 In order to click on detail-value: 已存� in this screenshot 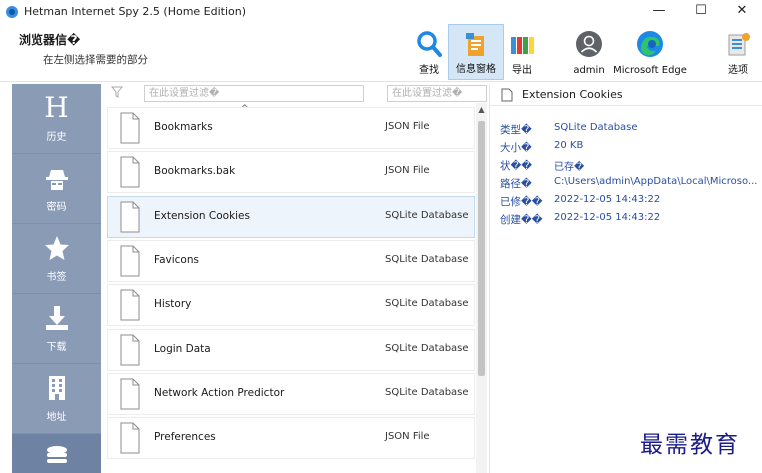, I will do `click(569, 167)`.